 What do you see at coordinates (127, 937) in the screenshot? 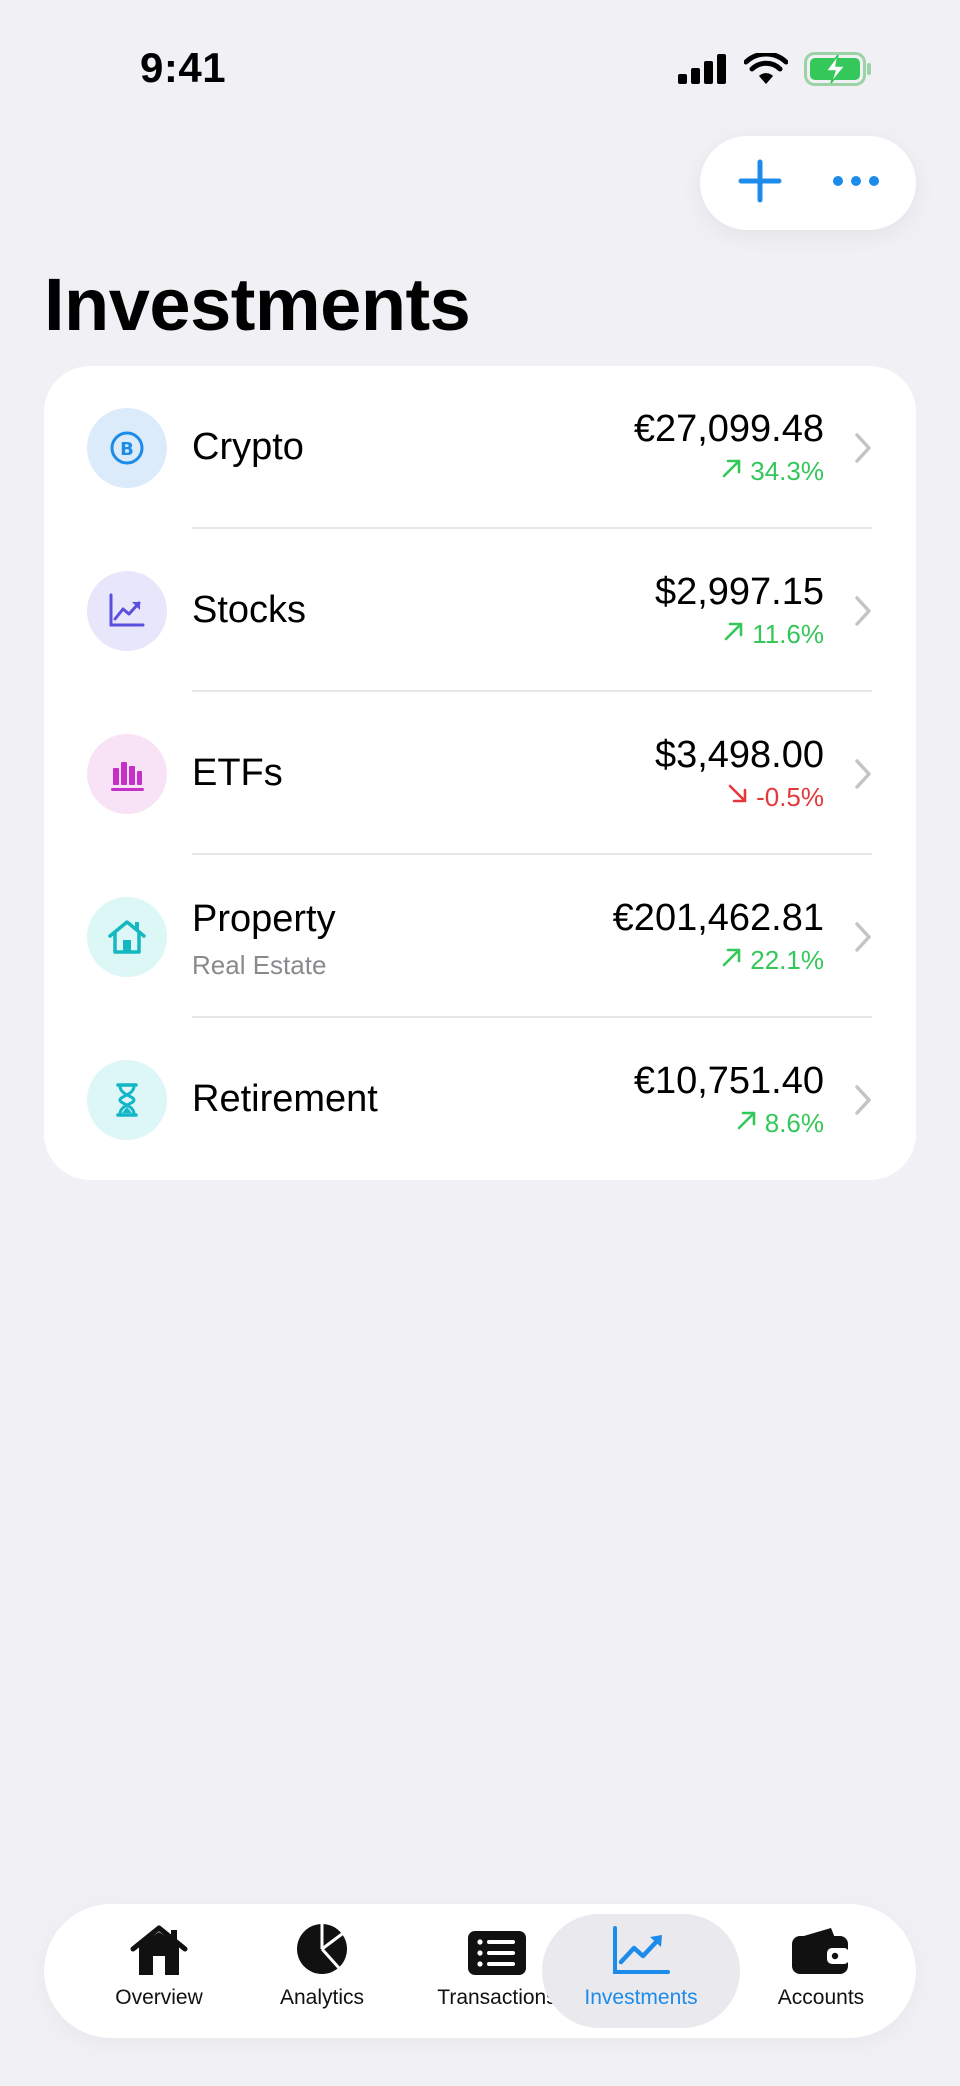
I see `house-icon` at bounding box center [127, 937].